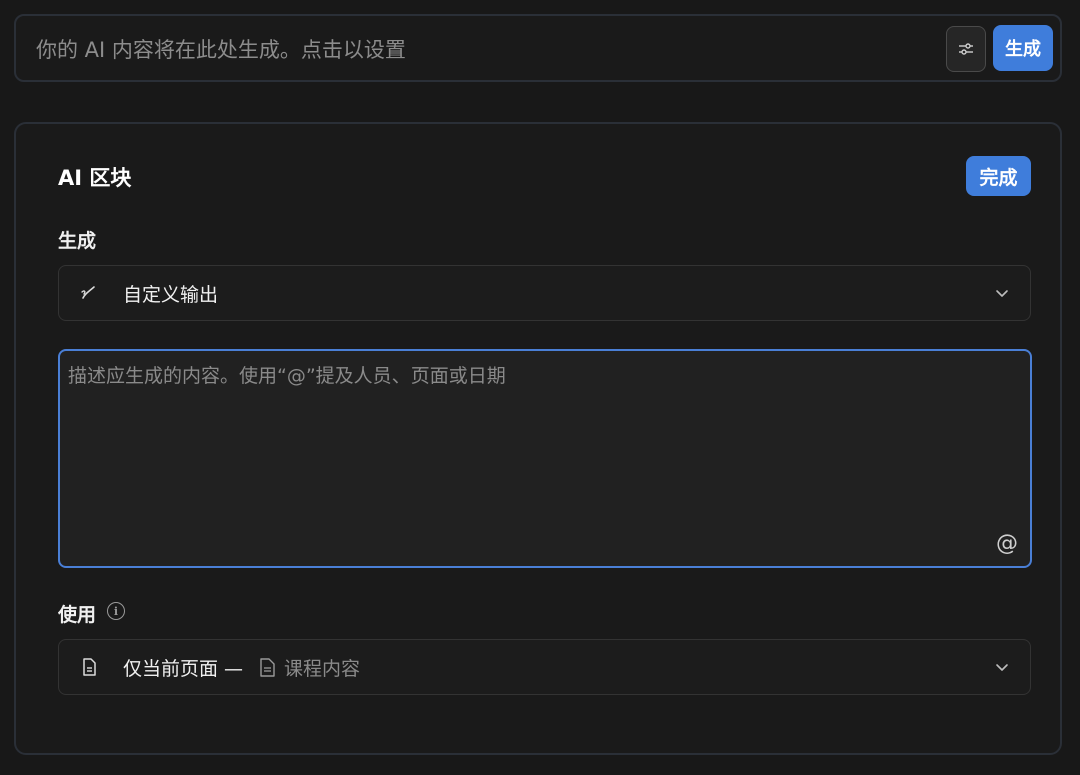  Describe the element at coordinates (95, 178) in the screenshot. I see `panel-title: AI 区块` at that location.